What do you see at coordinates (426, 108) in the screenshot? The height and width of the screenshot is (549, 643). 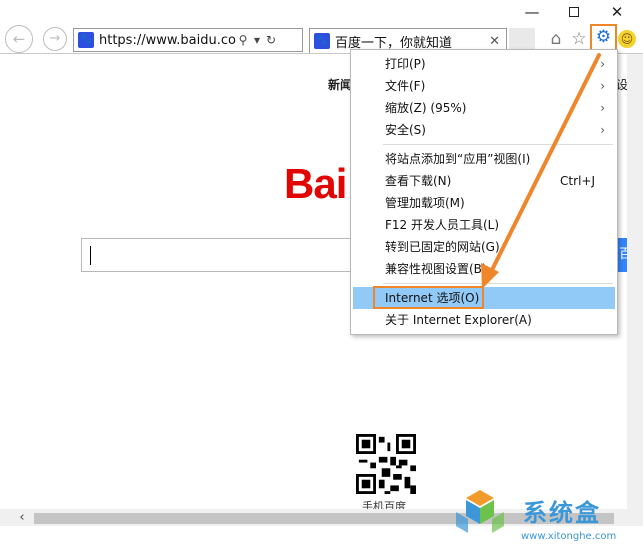 I see `menu-item-label: 缩放(Z) (95%)` at bounding box center [426, 108].